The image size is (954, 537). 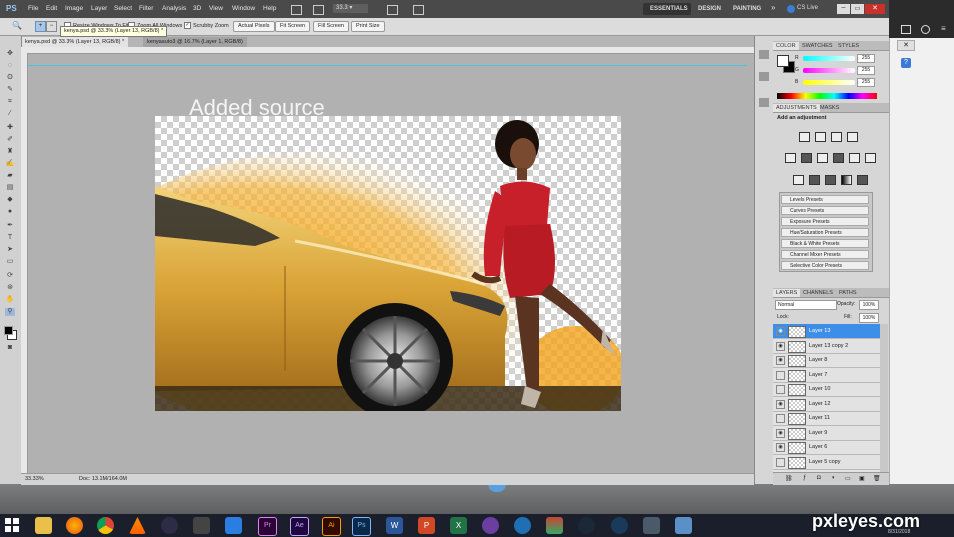 I want to click on tab-kenyaauto3: kenyaauto3 @ 16.7% (Layer 1, RGB/8), so click(x=195, y=42).